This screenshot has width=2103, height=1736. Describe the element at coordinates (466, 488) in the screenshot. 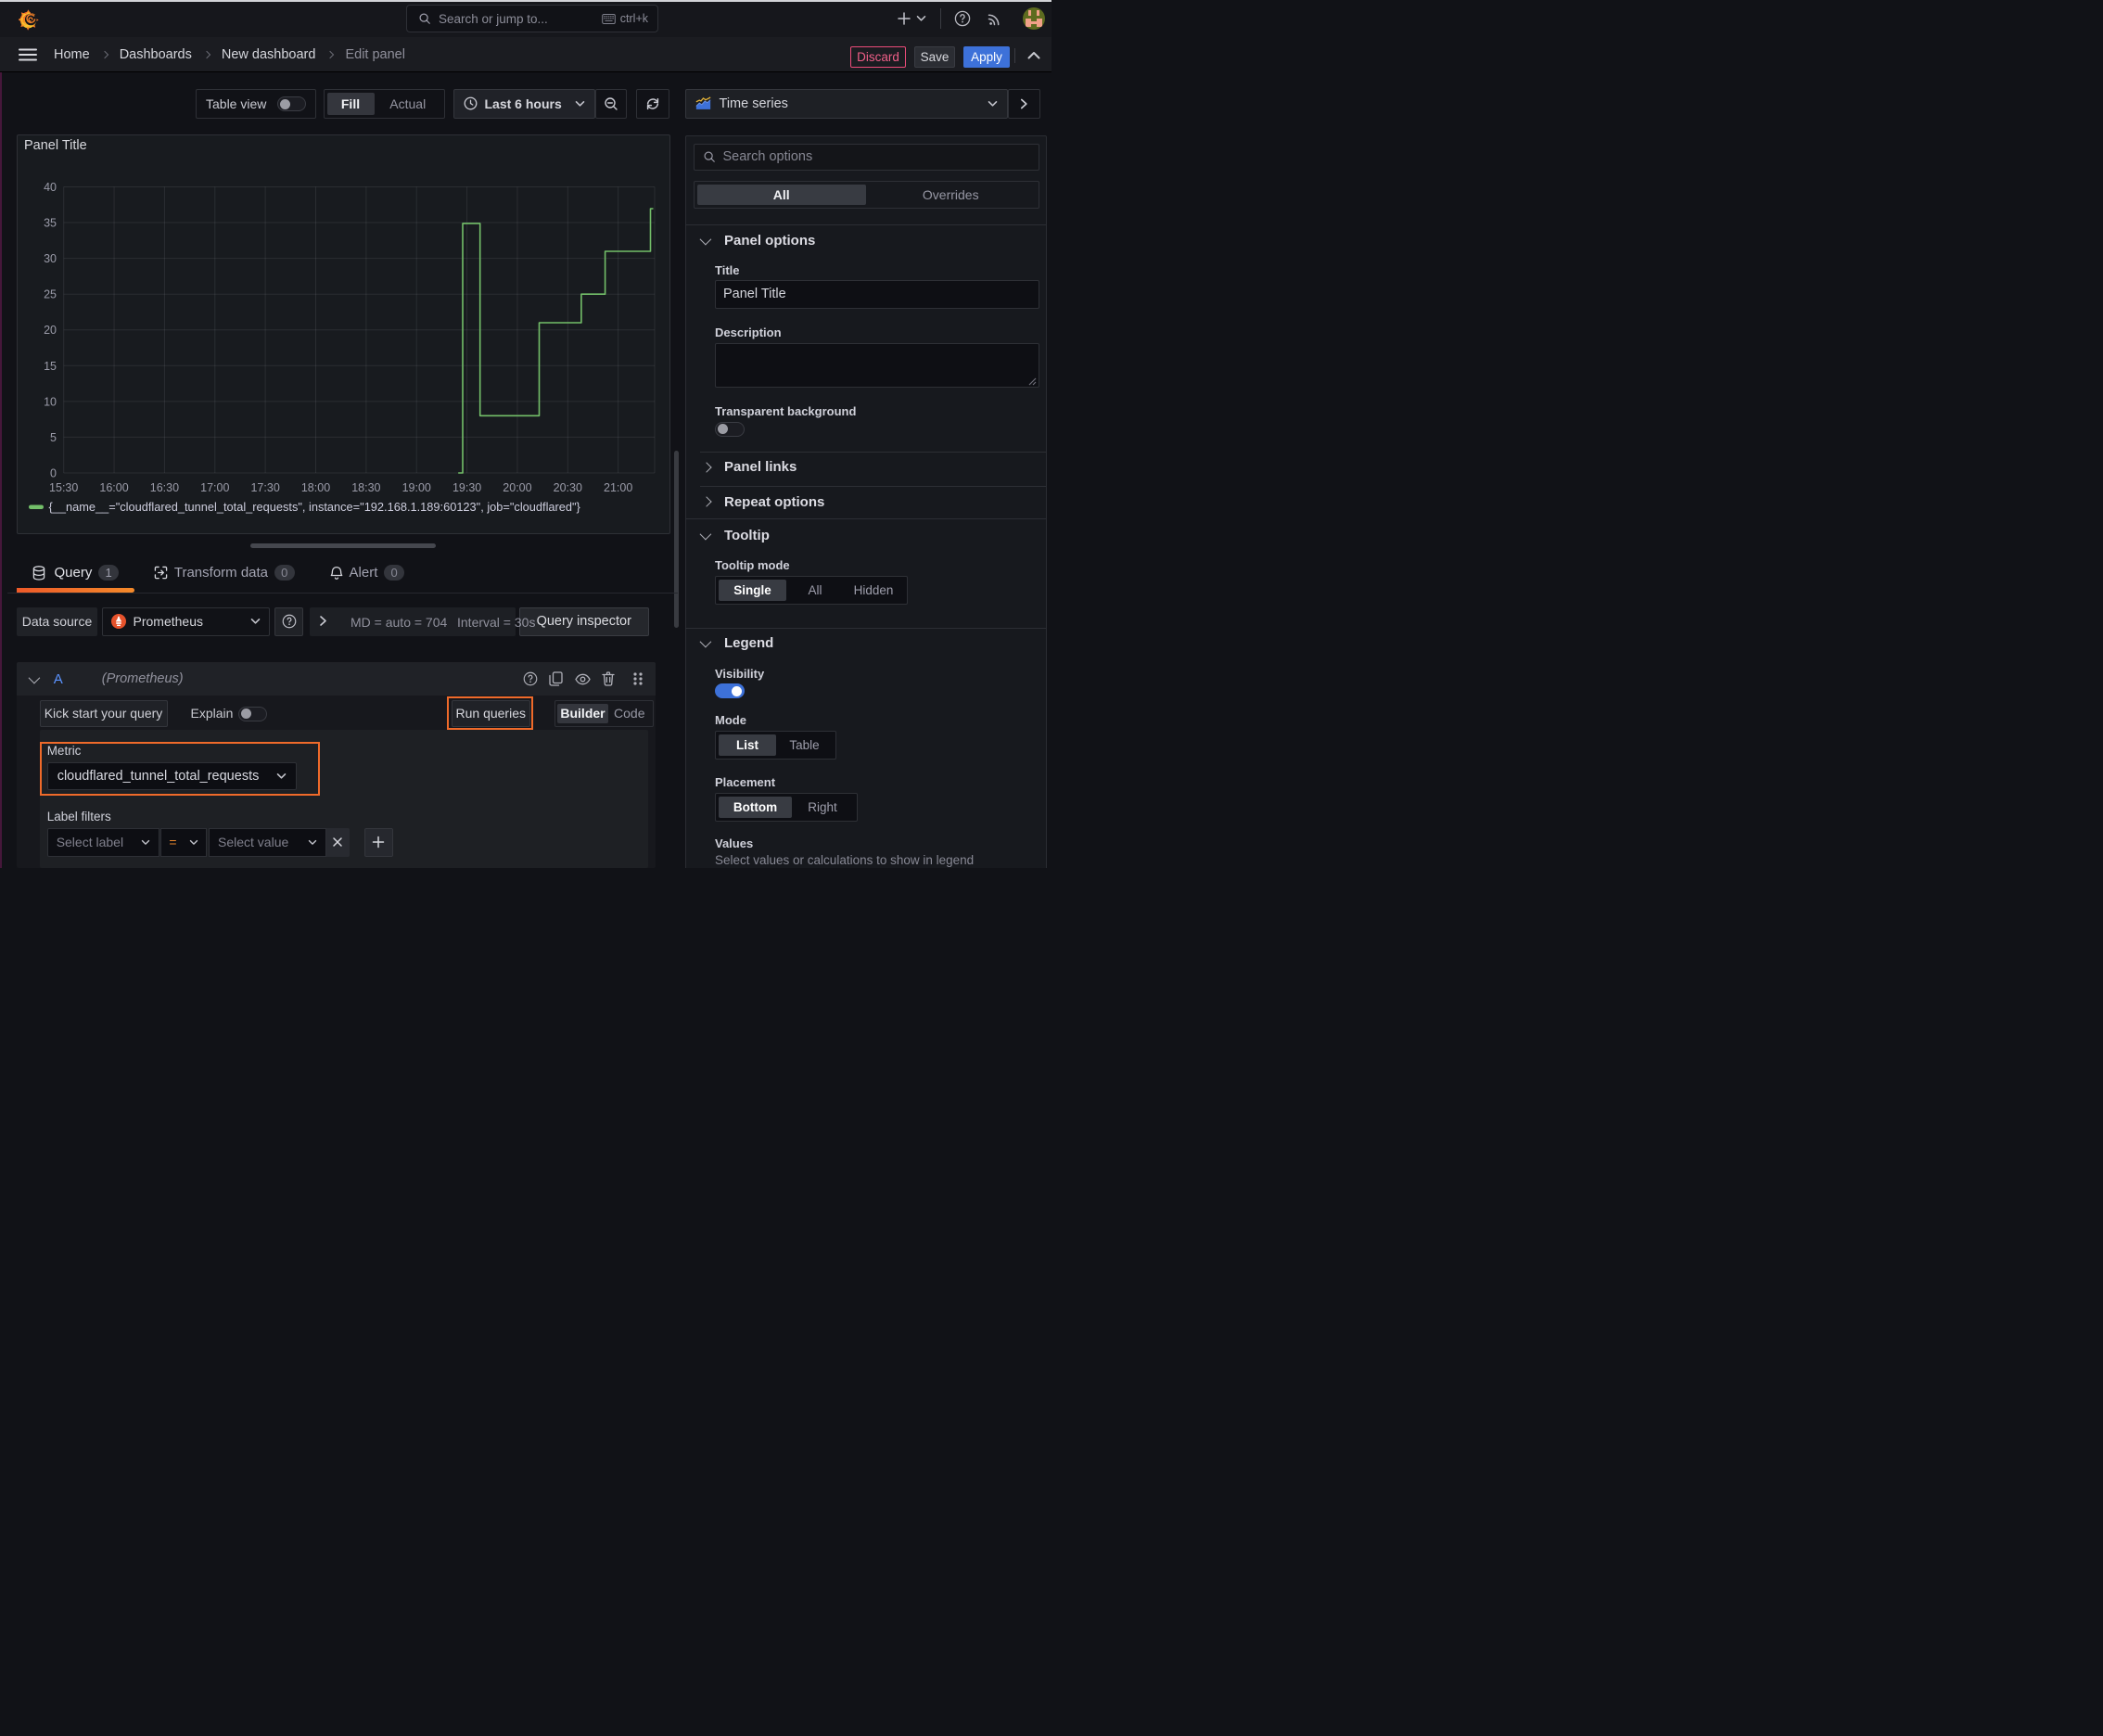

I see `svg-text: 19:30` at that location.